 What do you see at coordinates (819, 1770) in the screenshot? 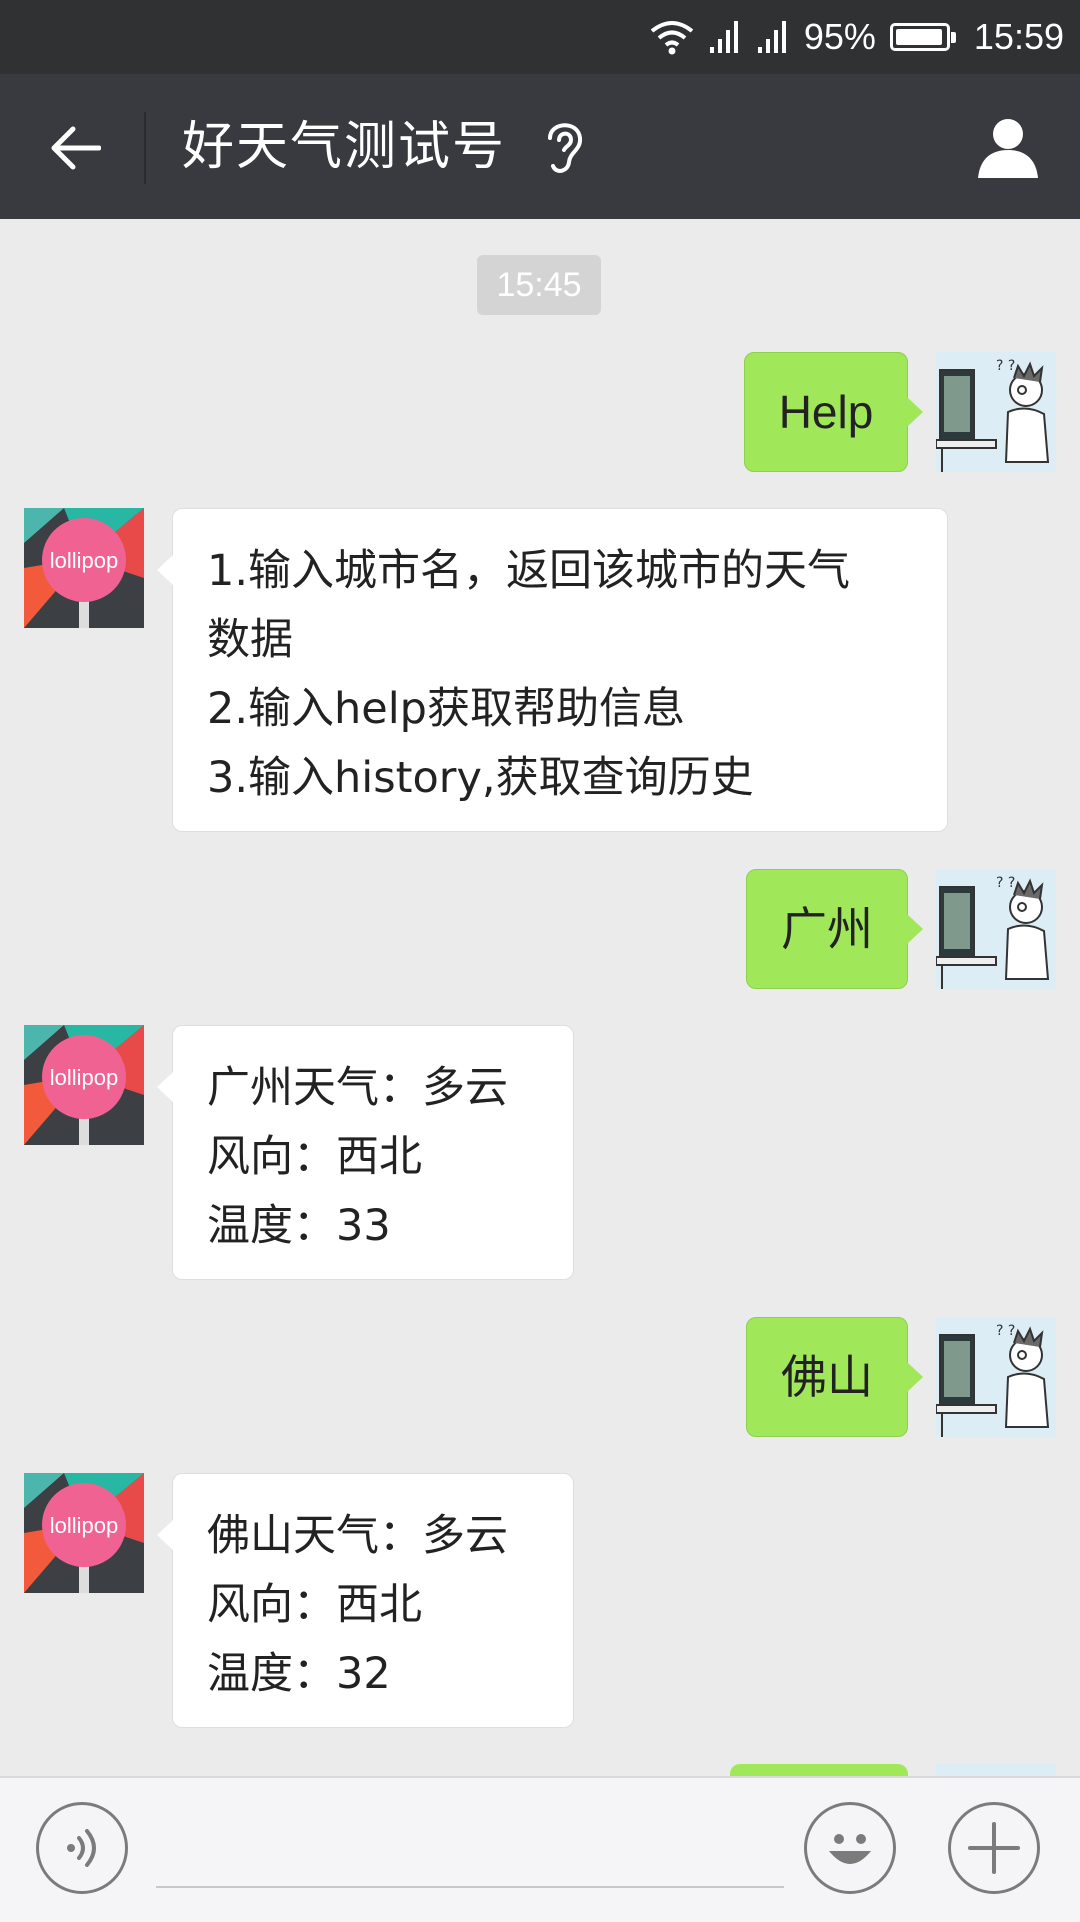
I see `outgoing-message-partial` at bounding box center [819, 1770].